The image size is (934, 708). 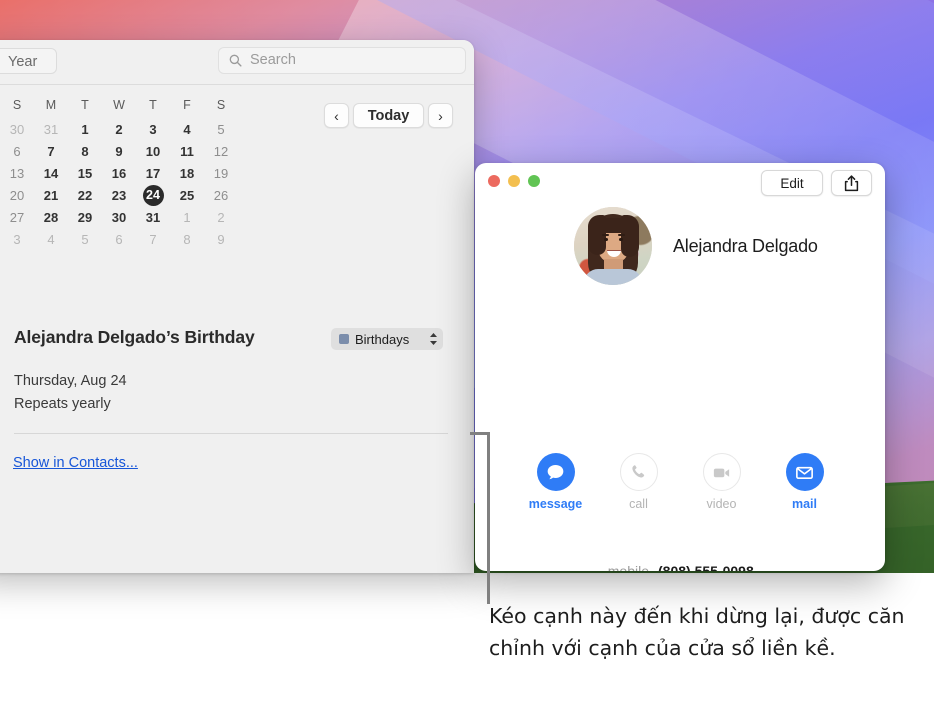 I want to click on day-cell: 22, so click(x=85, y=195).